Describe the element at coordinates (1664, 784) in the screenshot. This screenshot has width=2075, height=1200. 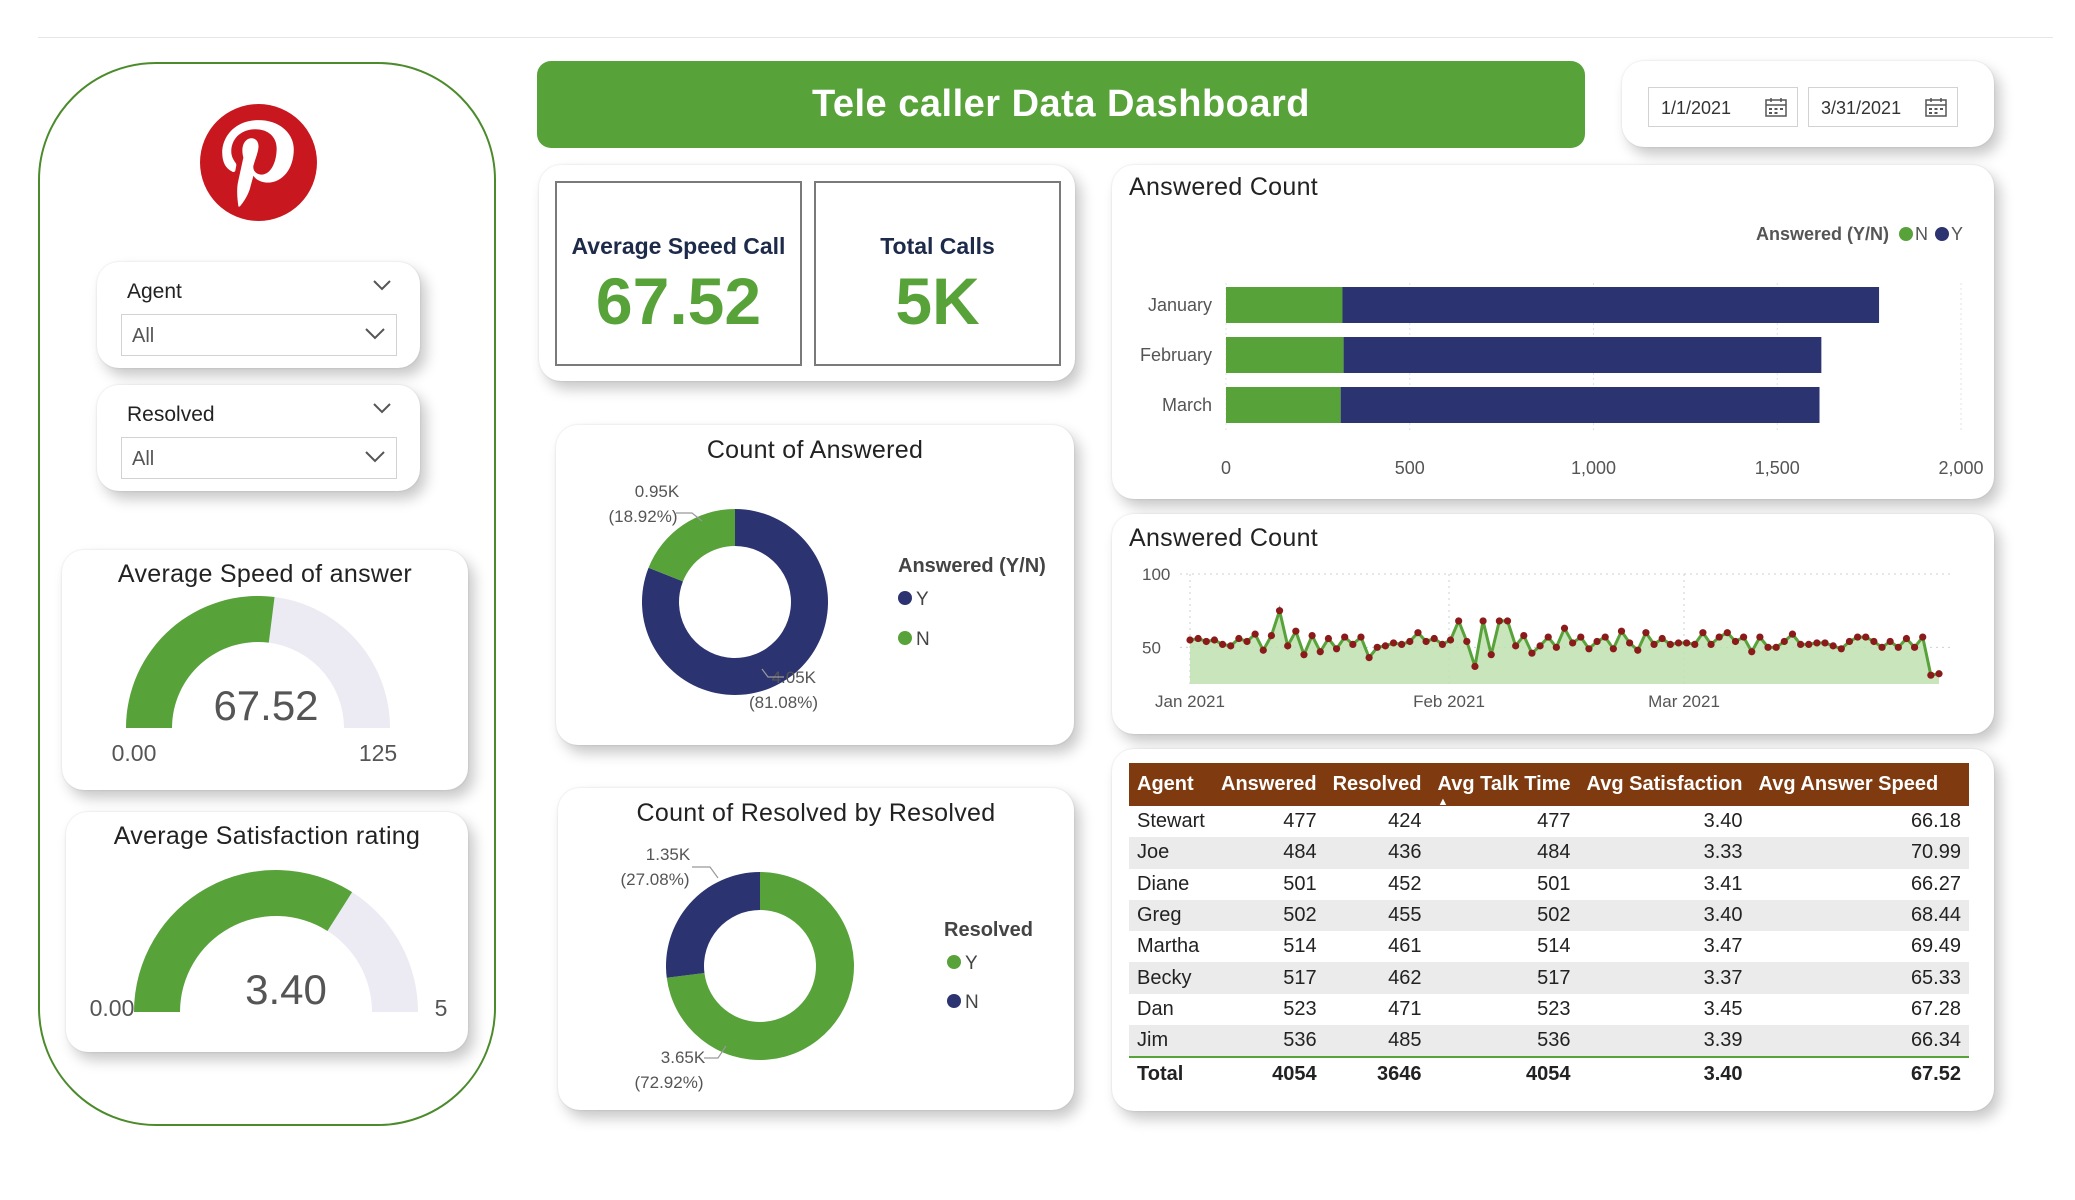
I see `column-header-avg-satisfaction: Avg Satisfaction` at that location.